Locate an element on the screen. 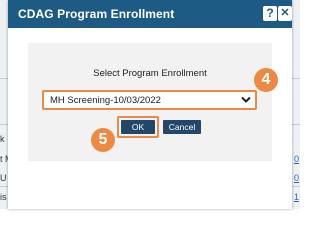 Image resolution: width=320 pixels, height=240 pixels. chevron-down-icon is located at coordinates (246, 99).